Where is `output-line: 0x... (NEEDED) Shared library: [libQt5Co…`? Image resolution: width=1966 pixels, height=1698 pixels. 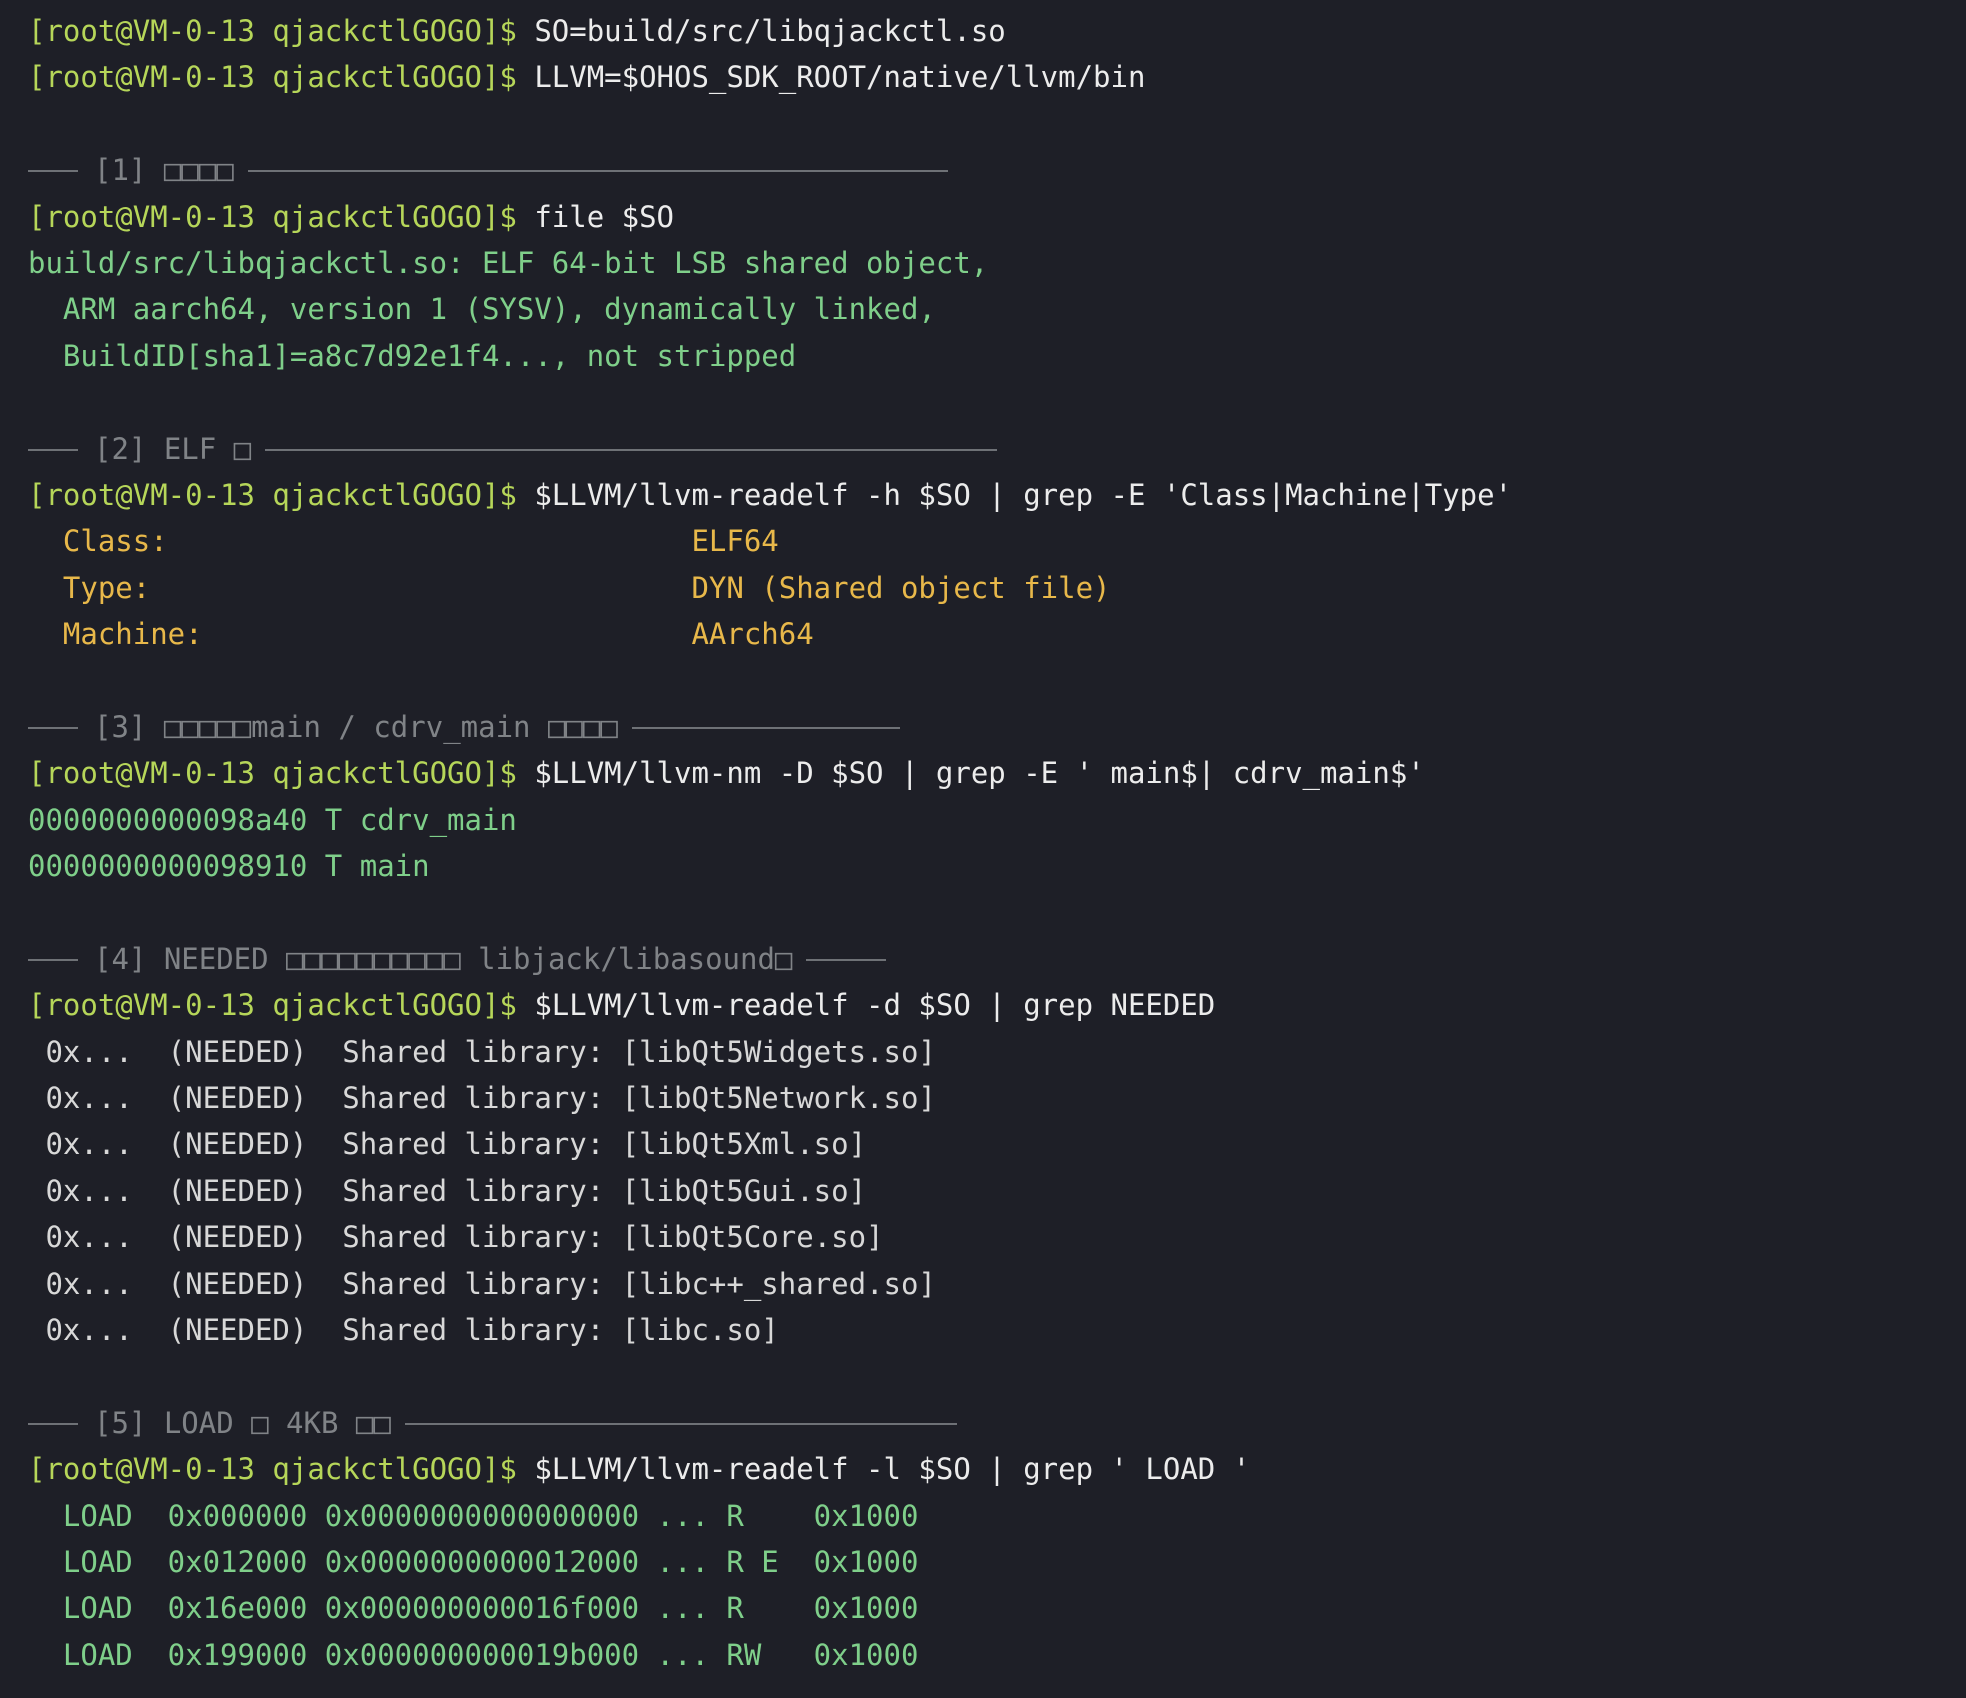 output-line: 0x... (NEEDED) Shared library: [libQt5Co… is located at coordinates (456, 1237).